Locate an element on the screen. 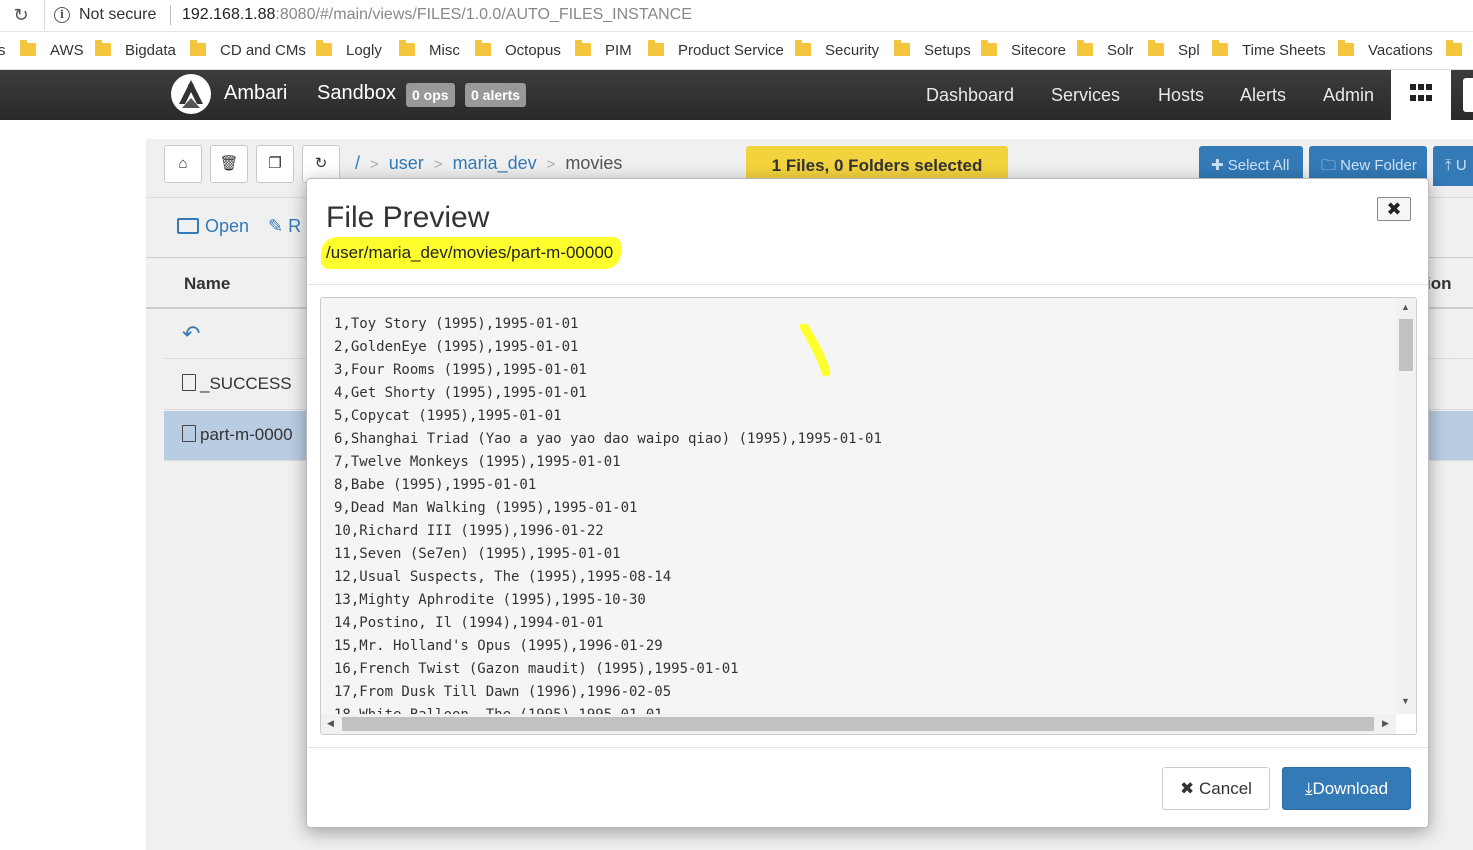 Image resolution: width=1473 pixels, height=850 pixels. cluster-name: Sandbox is located at coordinates (356, 93).